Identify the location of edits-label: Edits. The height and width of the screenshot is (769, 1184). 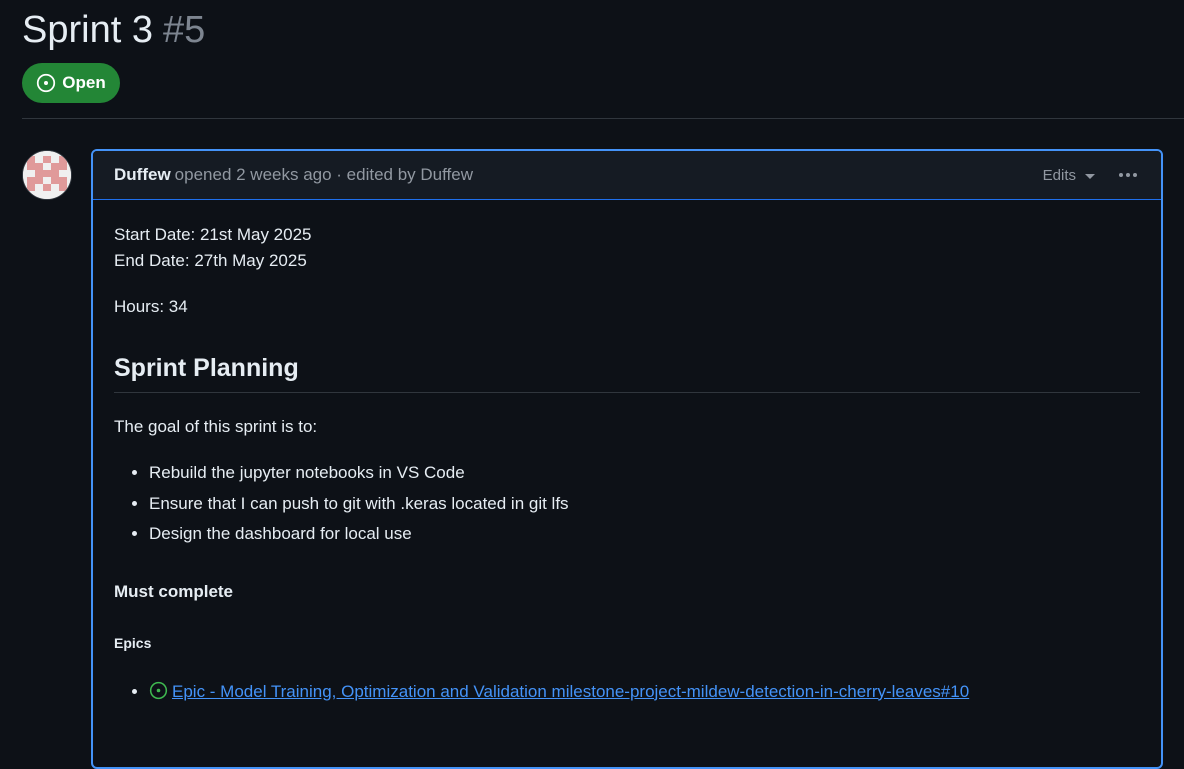
(1059, 175).